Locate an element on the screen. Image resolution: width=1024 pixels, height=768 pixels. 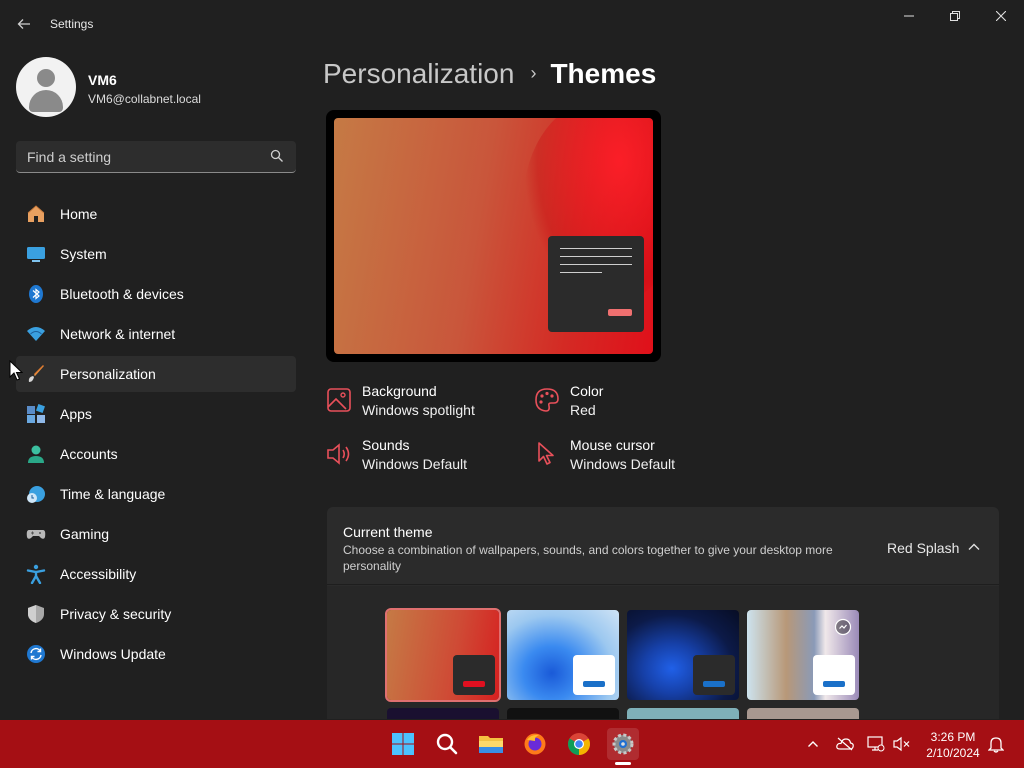
network-tray-button is located at coordinates (876, 744).